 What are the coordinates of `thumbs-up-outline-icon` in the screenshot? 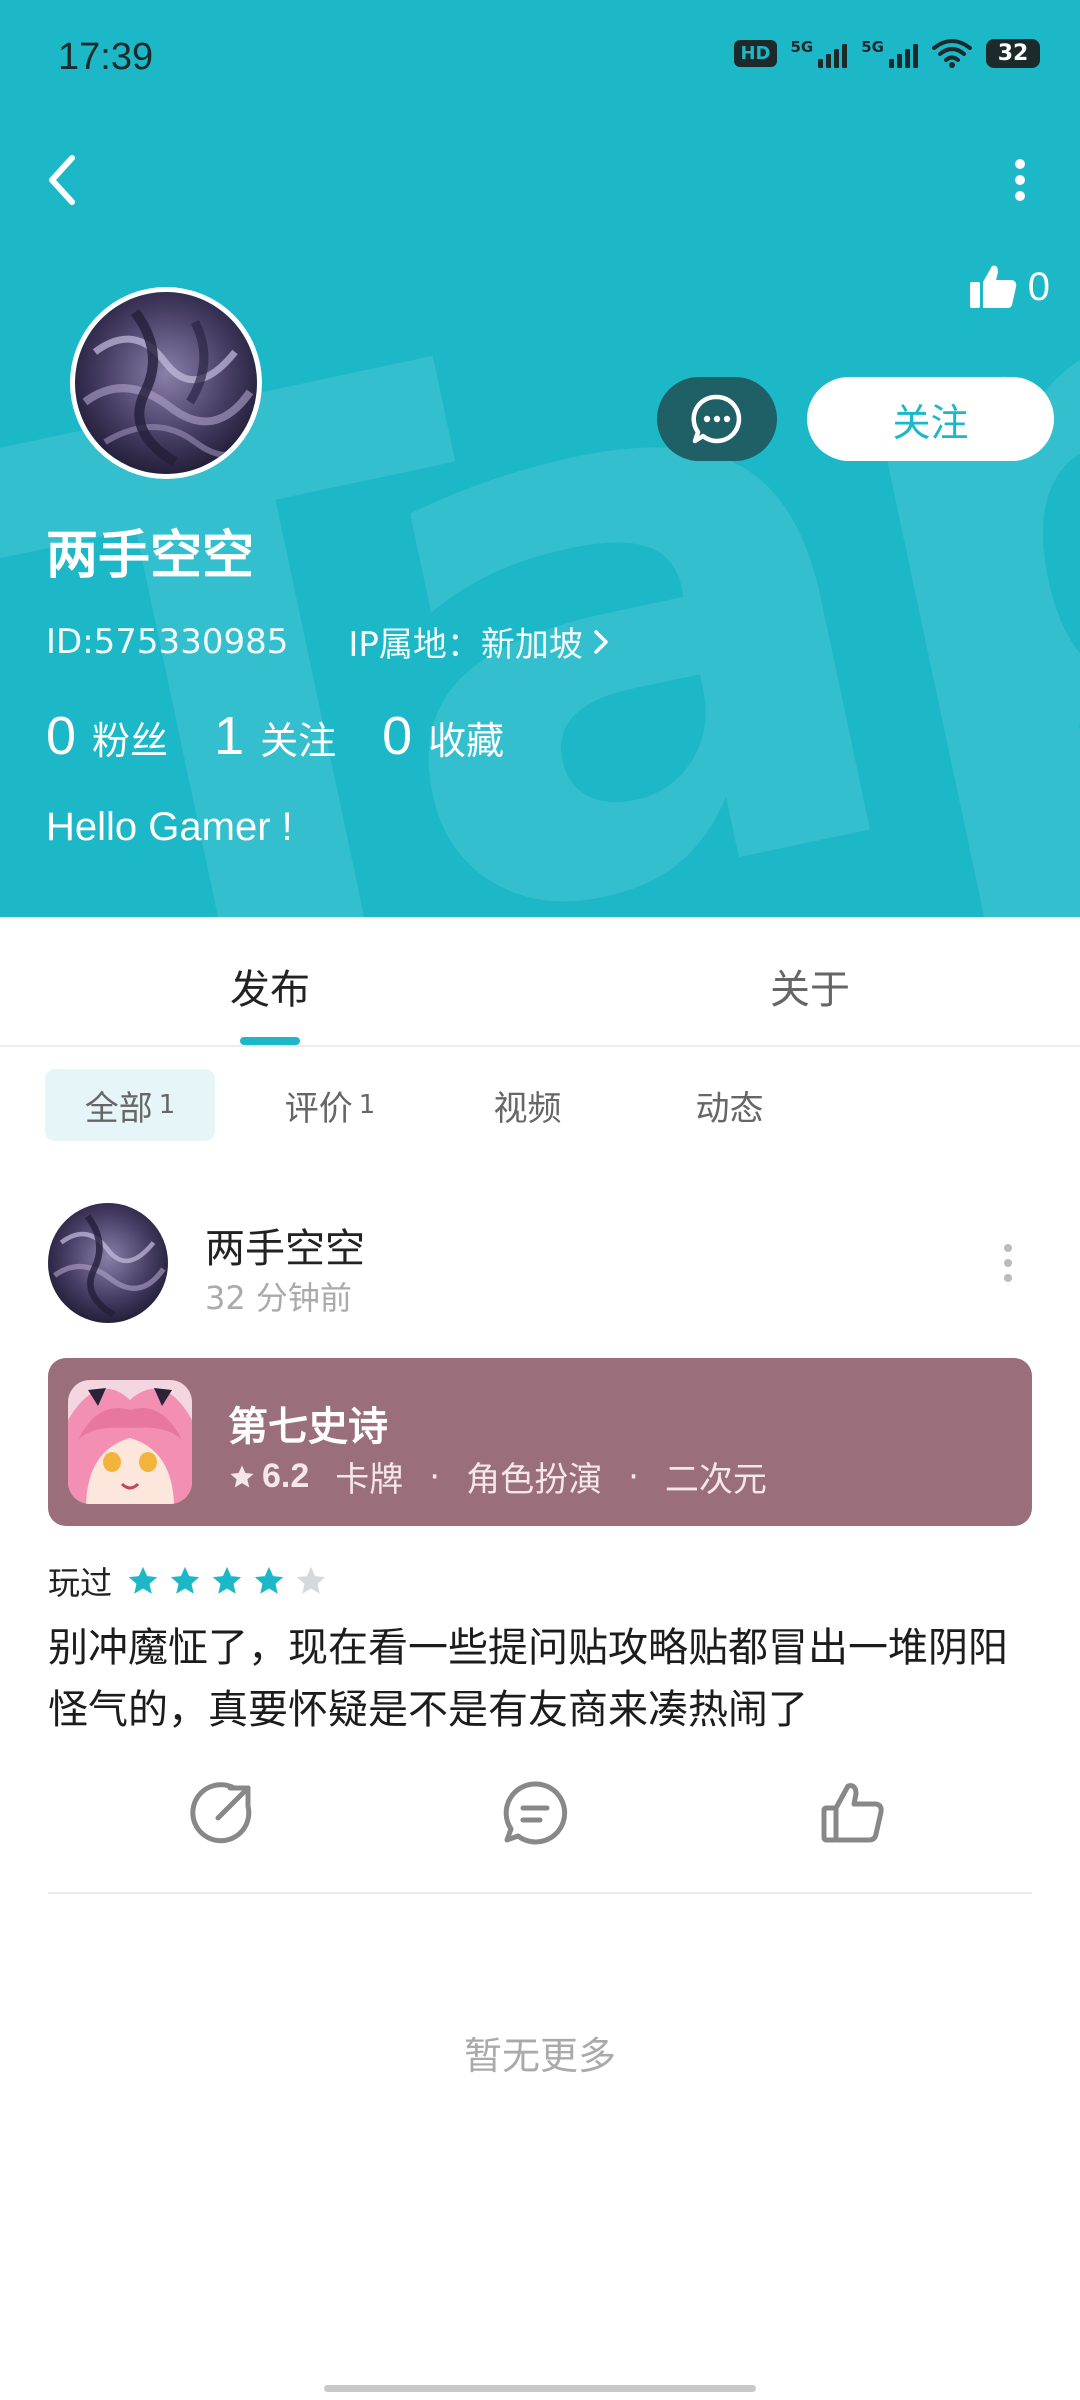 It's located at (852, 1813).